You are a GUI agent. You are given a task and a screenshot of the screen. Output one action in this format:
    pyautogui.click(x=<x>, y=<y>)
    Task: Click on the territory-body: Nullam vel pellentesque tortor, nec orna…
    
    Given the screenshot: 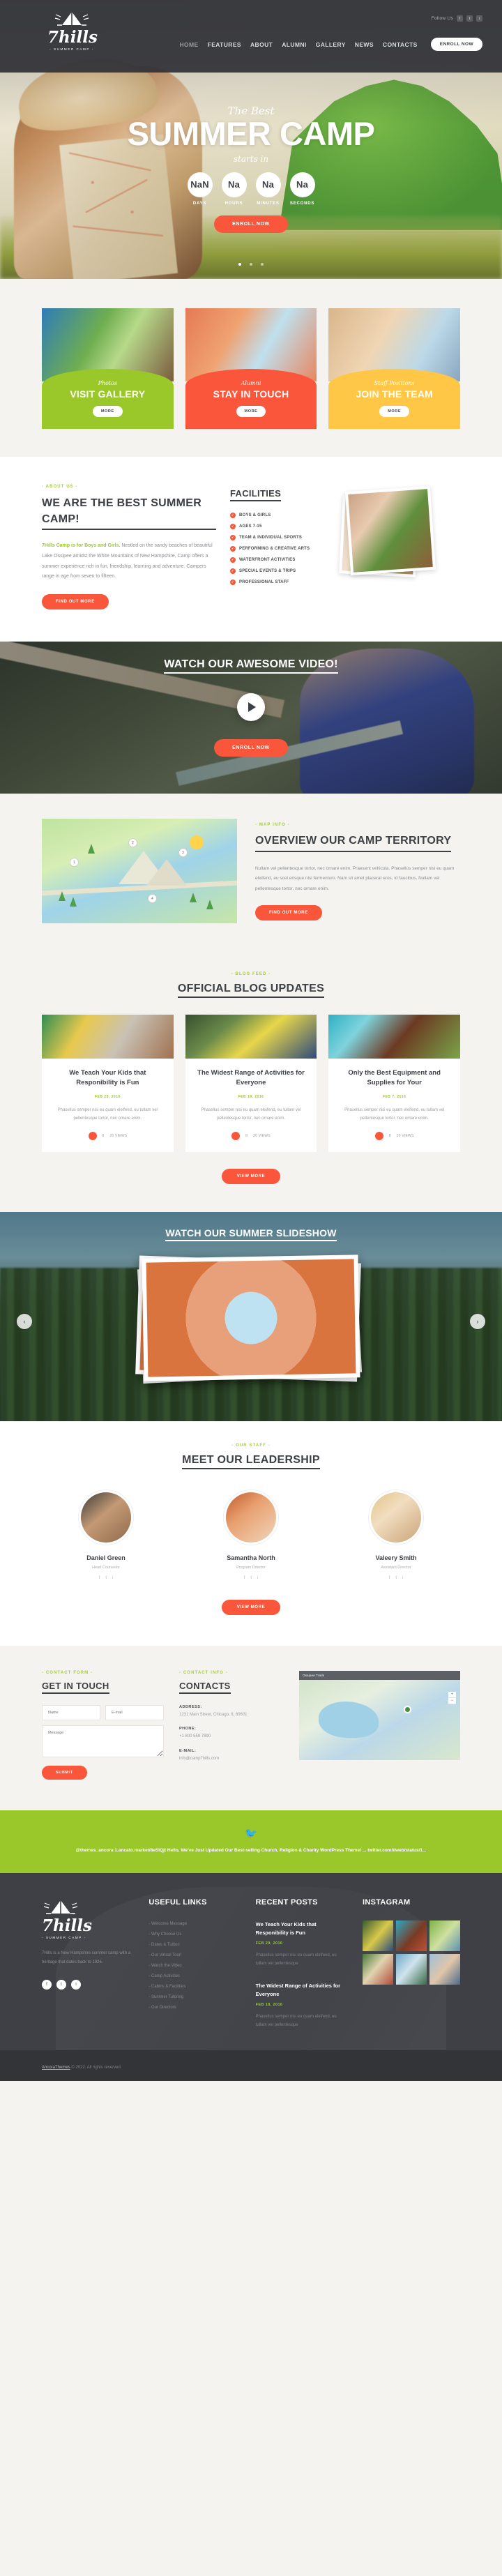 What is the action you would take?
    pyautogui.click(x=355, y=878)
    